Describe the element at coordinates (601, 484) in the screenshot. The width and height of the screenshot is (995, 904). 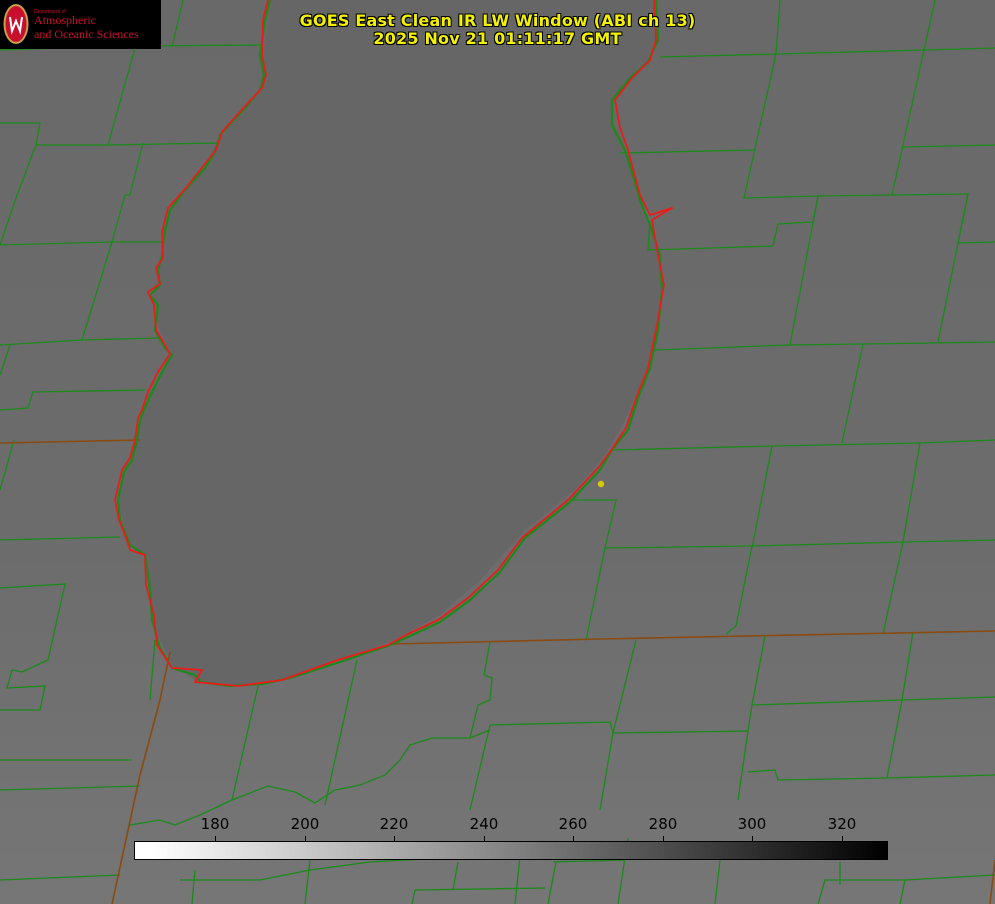
I see `station-dot-icon` at that location.